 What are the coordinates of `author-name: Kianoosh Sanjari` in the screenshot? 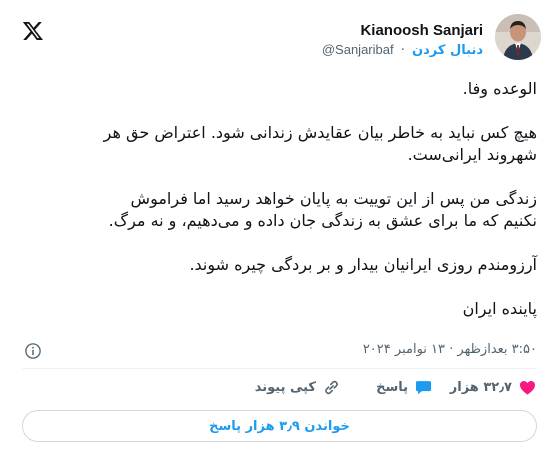 It's located at (421, 30).